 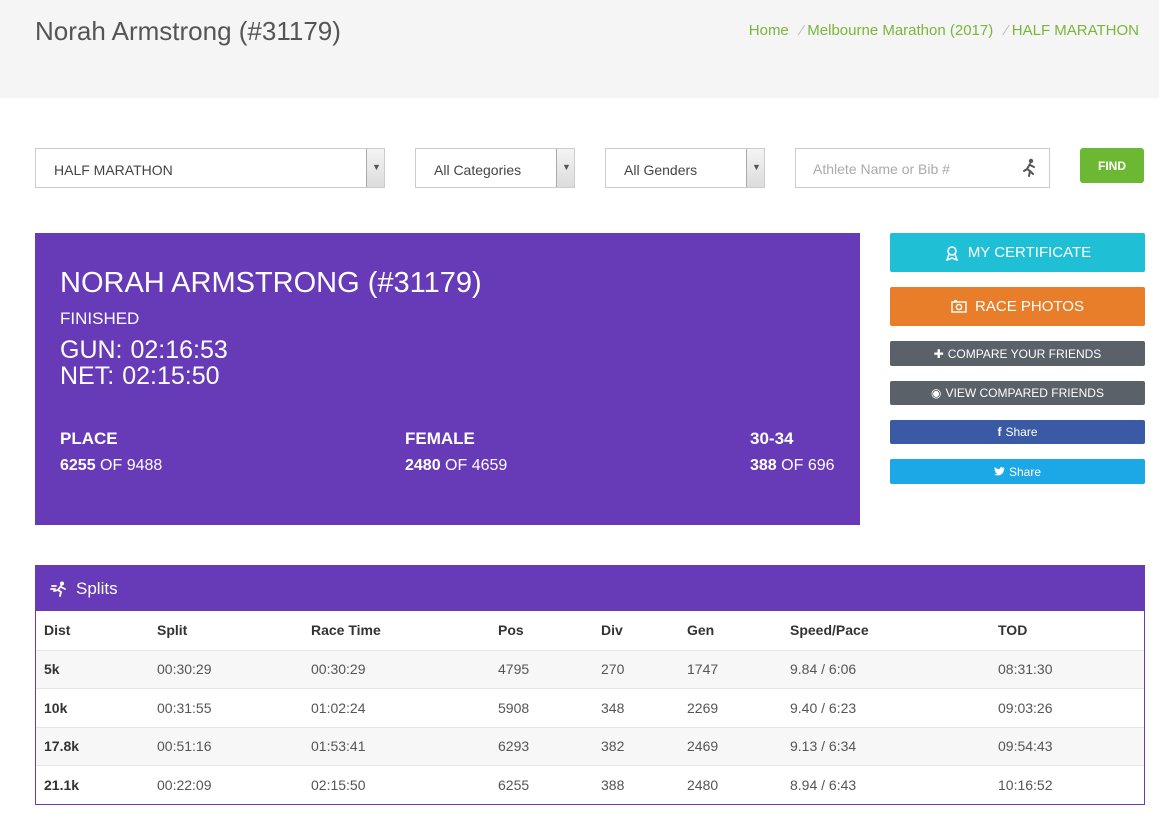 What do you see at coordinates (1025, 746) in the screenshot?
I see `cell: 09:54:43` at bounding box center [1025, 746].